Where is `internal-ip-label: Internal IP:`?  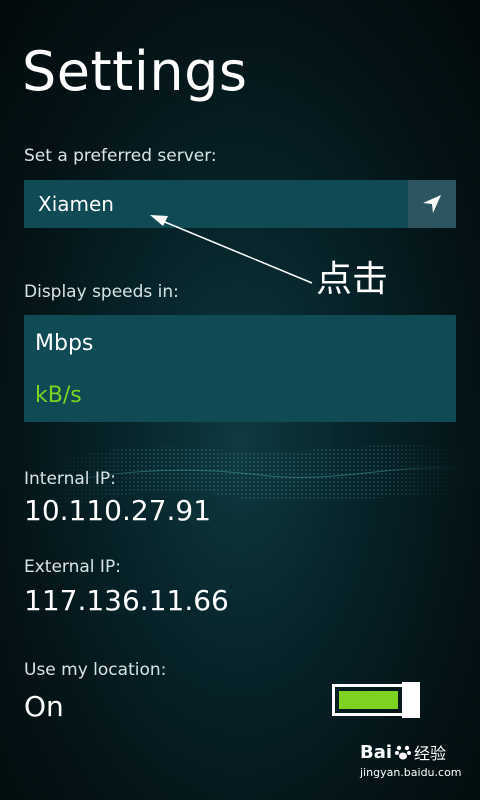 internal-ip-label: Internal IP: is located at coordinates (70, 479).